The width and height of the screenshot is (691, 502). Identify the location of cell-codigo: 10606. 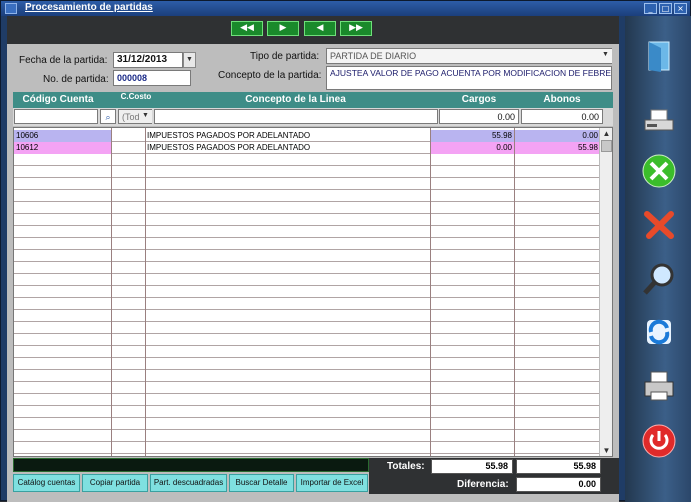
(62, 136).